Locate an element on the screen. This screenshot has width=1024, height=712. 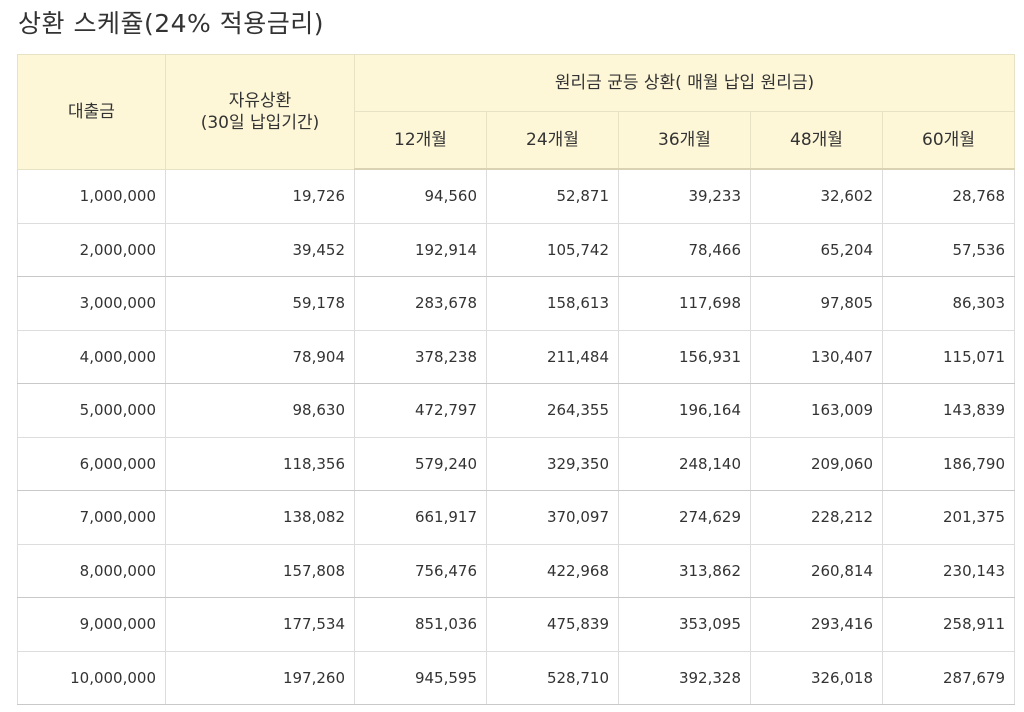
free-repayment-cell: 39,452 is located at coordinates (260, 249).